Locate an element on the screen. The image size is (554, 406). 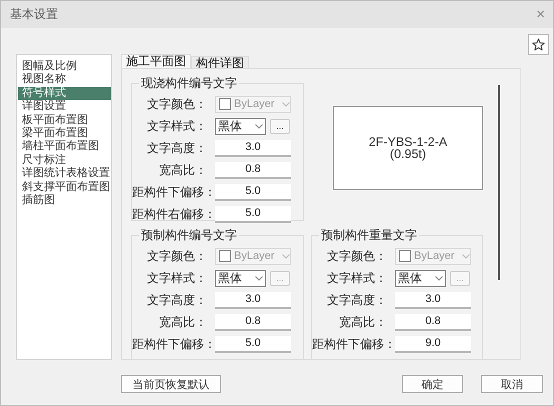
group-title: 现浇构件编号文字 is located at coordinates (189, 83).